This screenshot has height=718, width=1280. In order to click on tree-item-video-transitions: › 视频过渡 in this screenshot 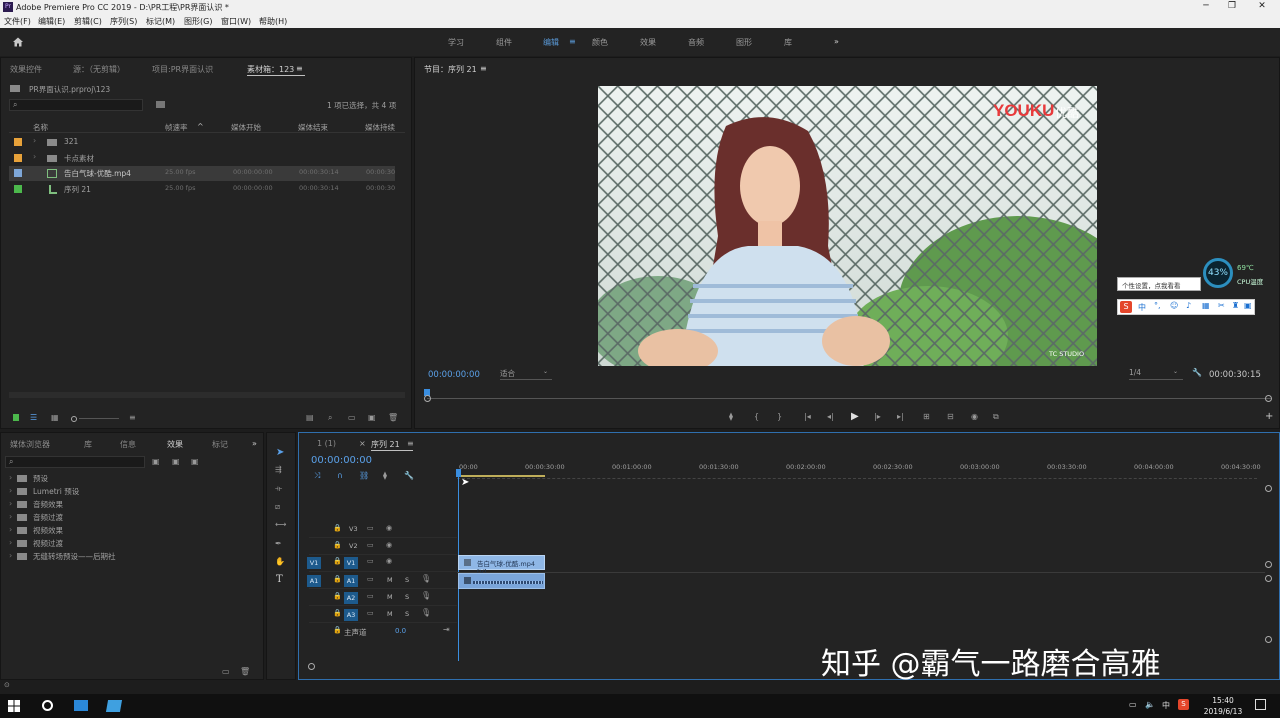, I will do `click(129, 544)`.